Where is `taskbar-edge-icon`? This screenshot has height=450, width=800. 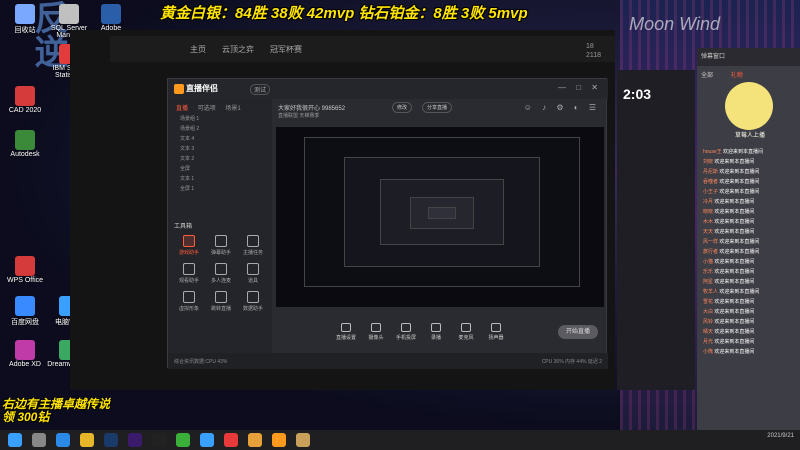 taskbar-edge-icon is located at coordinates (63, 440).